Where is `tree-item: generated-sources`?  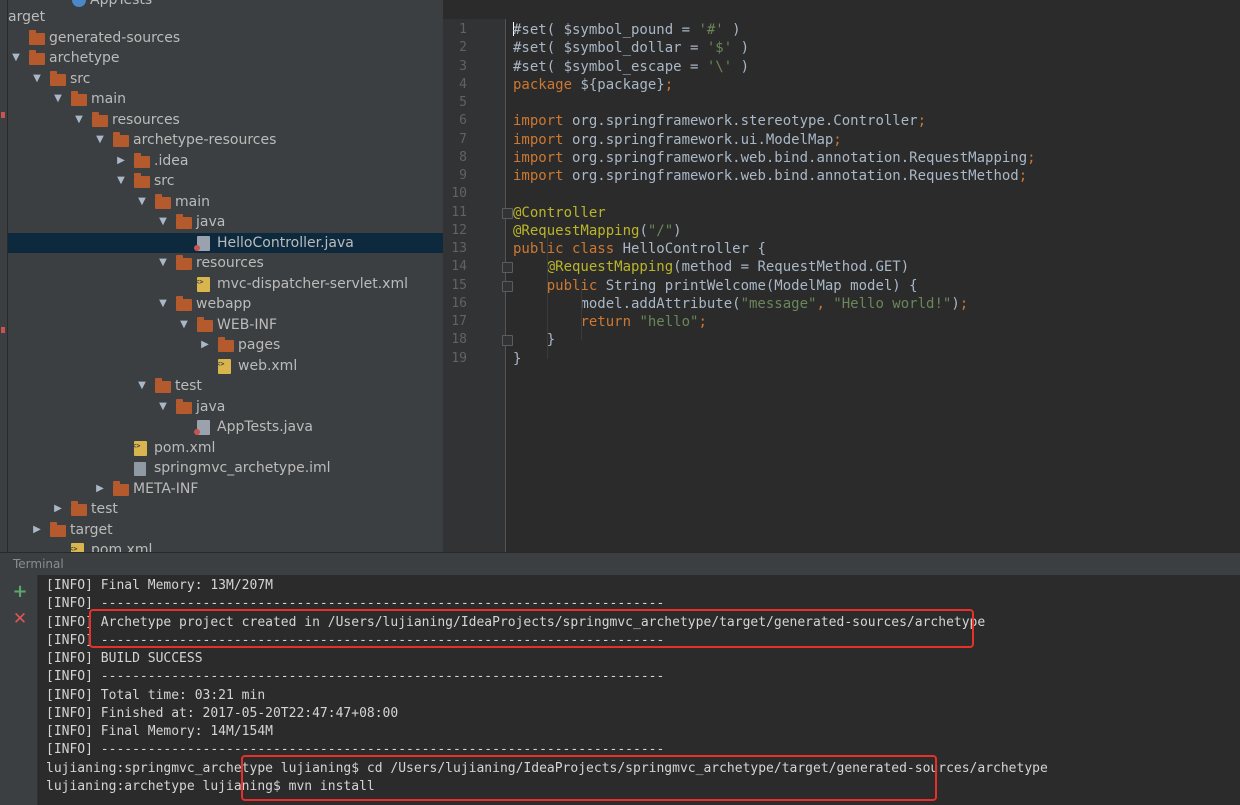 tree-item: generated-sources is located at coordinates (221, 38).